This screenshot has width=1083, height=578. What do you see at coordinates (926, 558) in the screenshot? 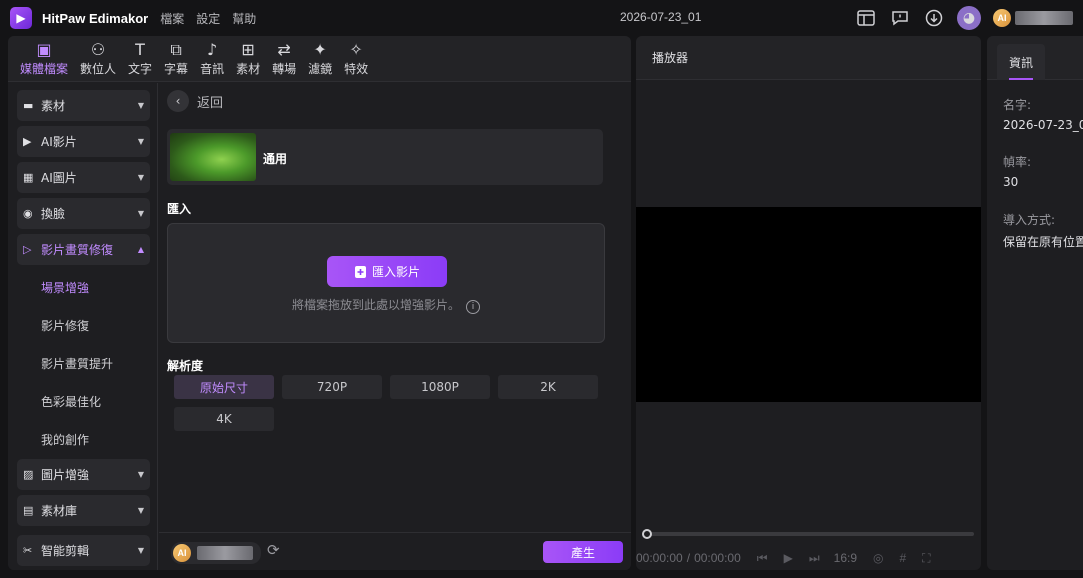
I see `fullscreen-icon: ⛶` at bounding box center [926, 558].